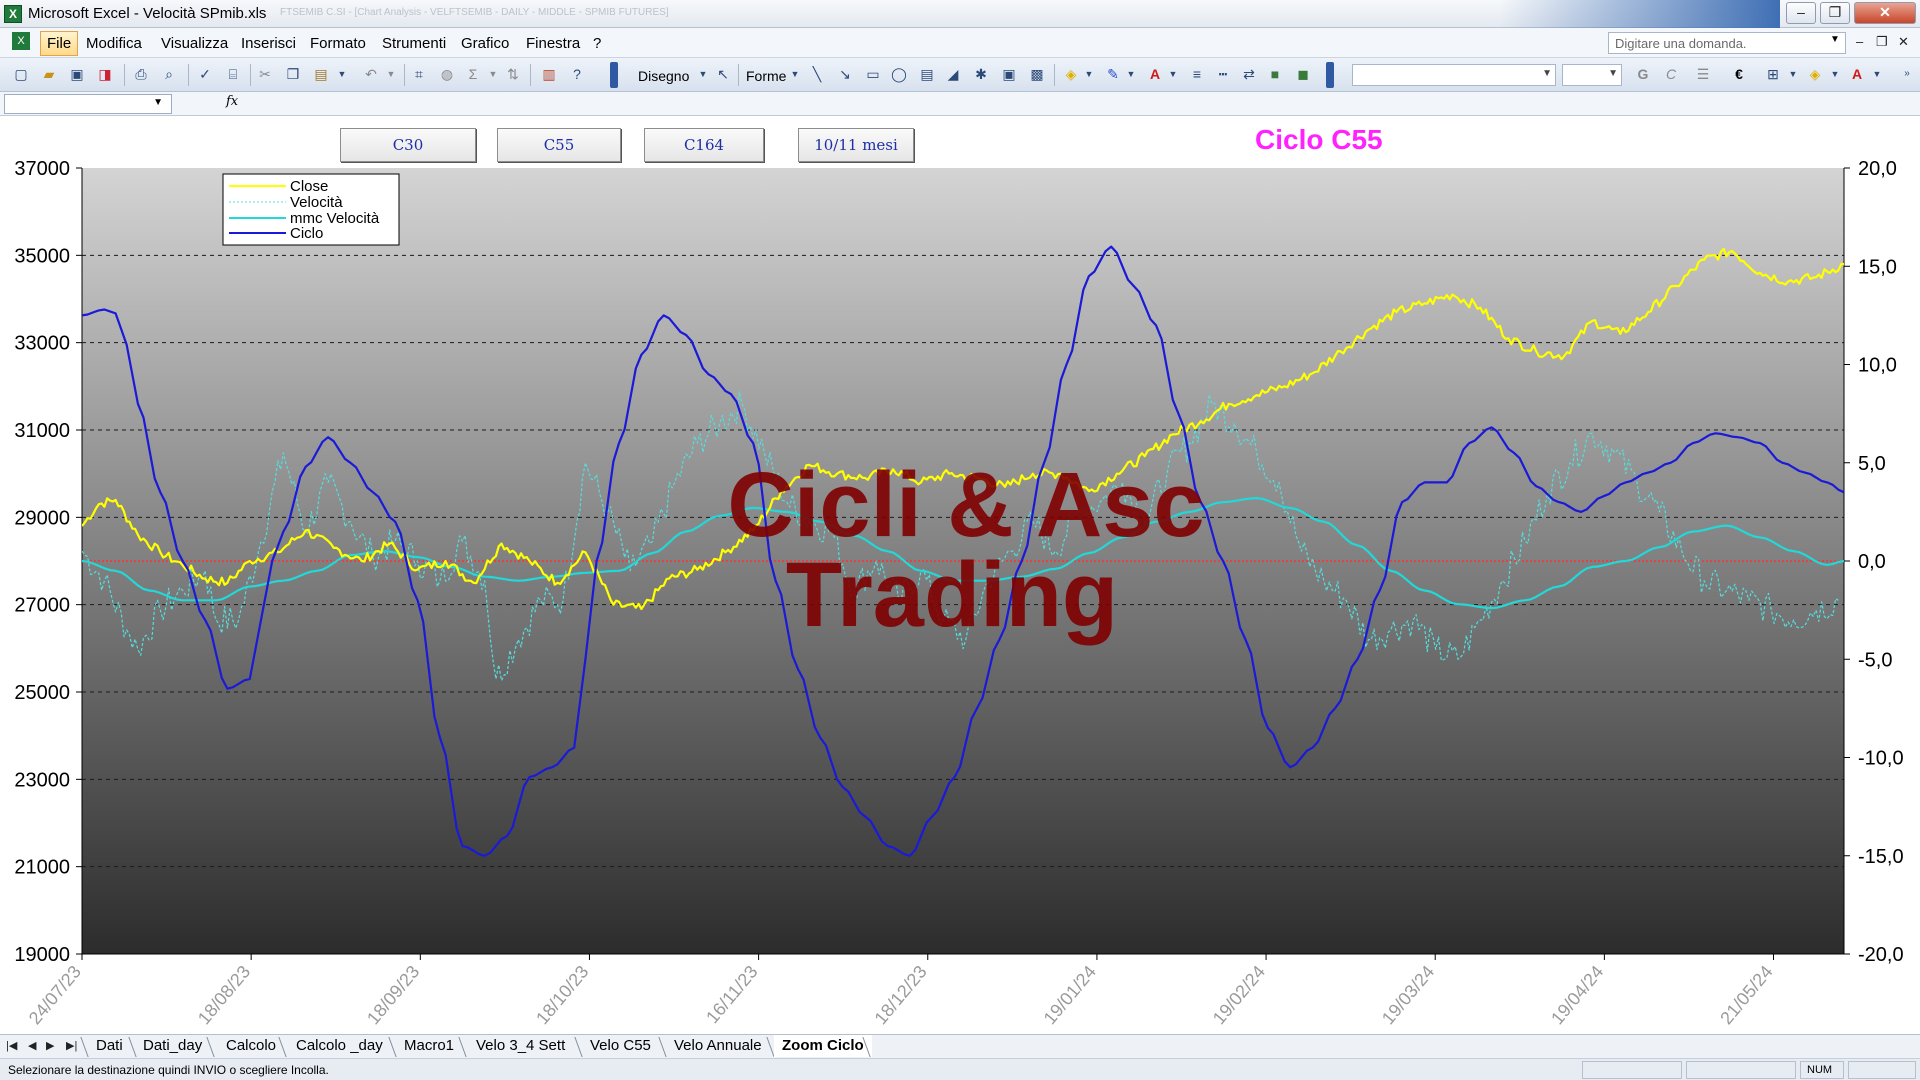 Image resolution: width=1920 pixels, height=1080 pixels. Describe the element at coordinates (856, 145) in the screenshot. I see `cycle-10-11-months-button: 10/11 mesi` at that location.